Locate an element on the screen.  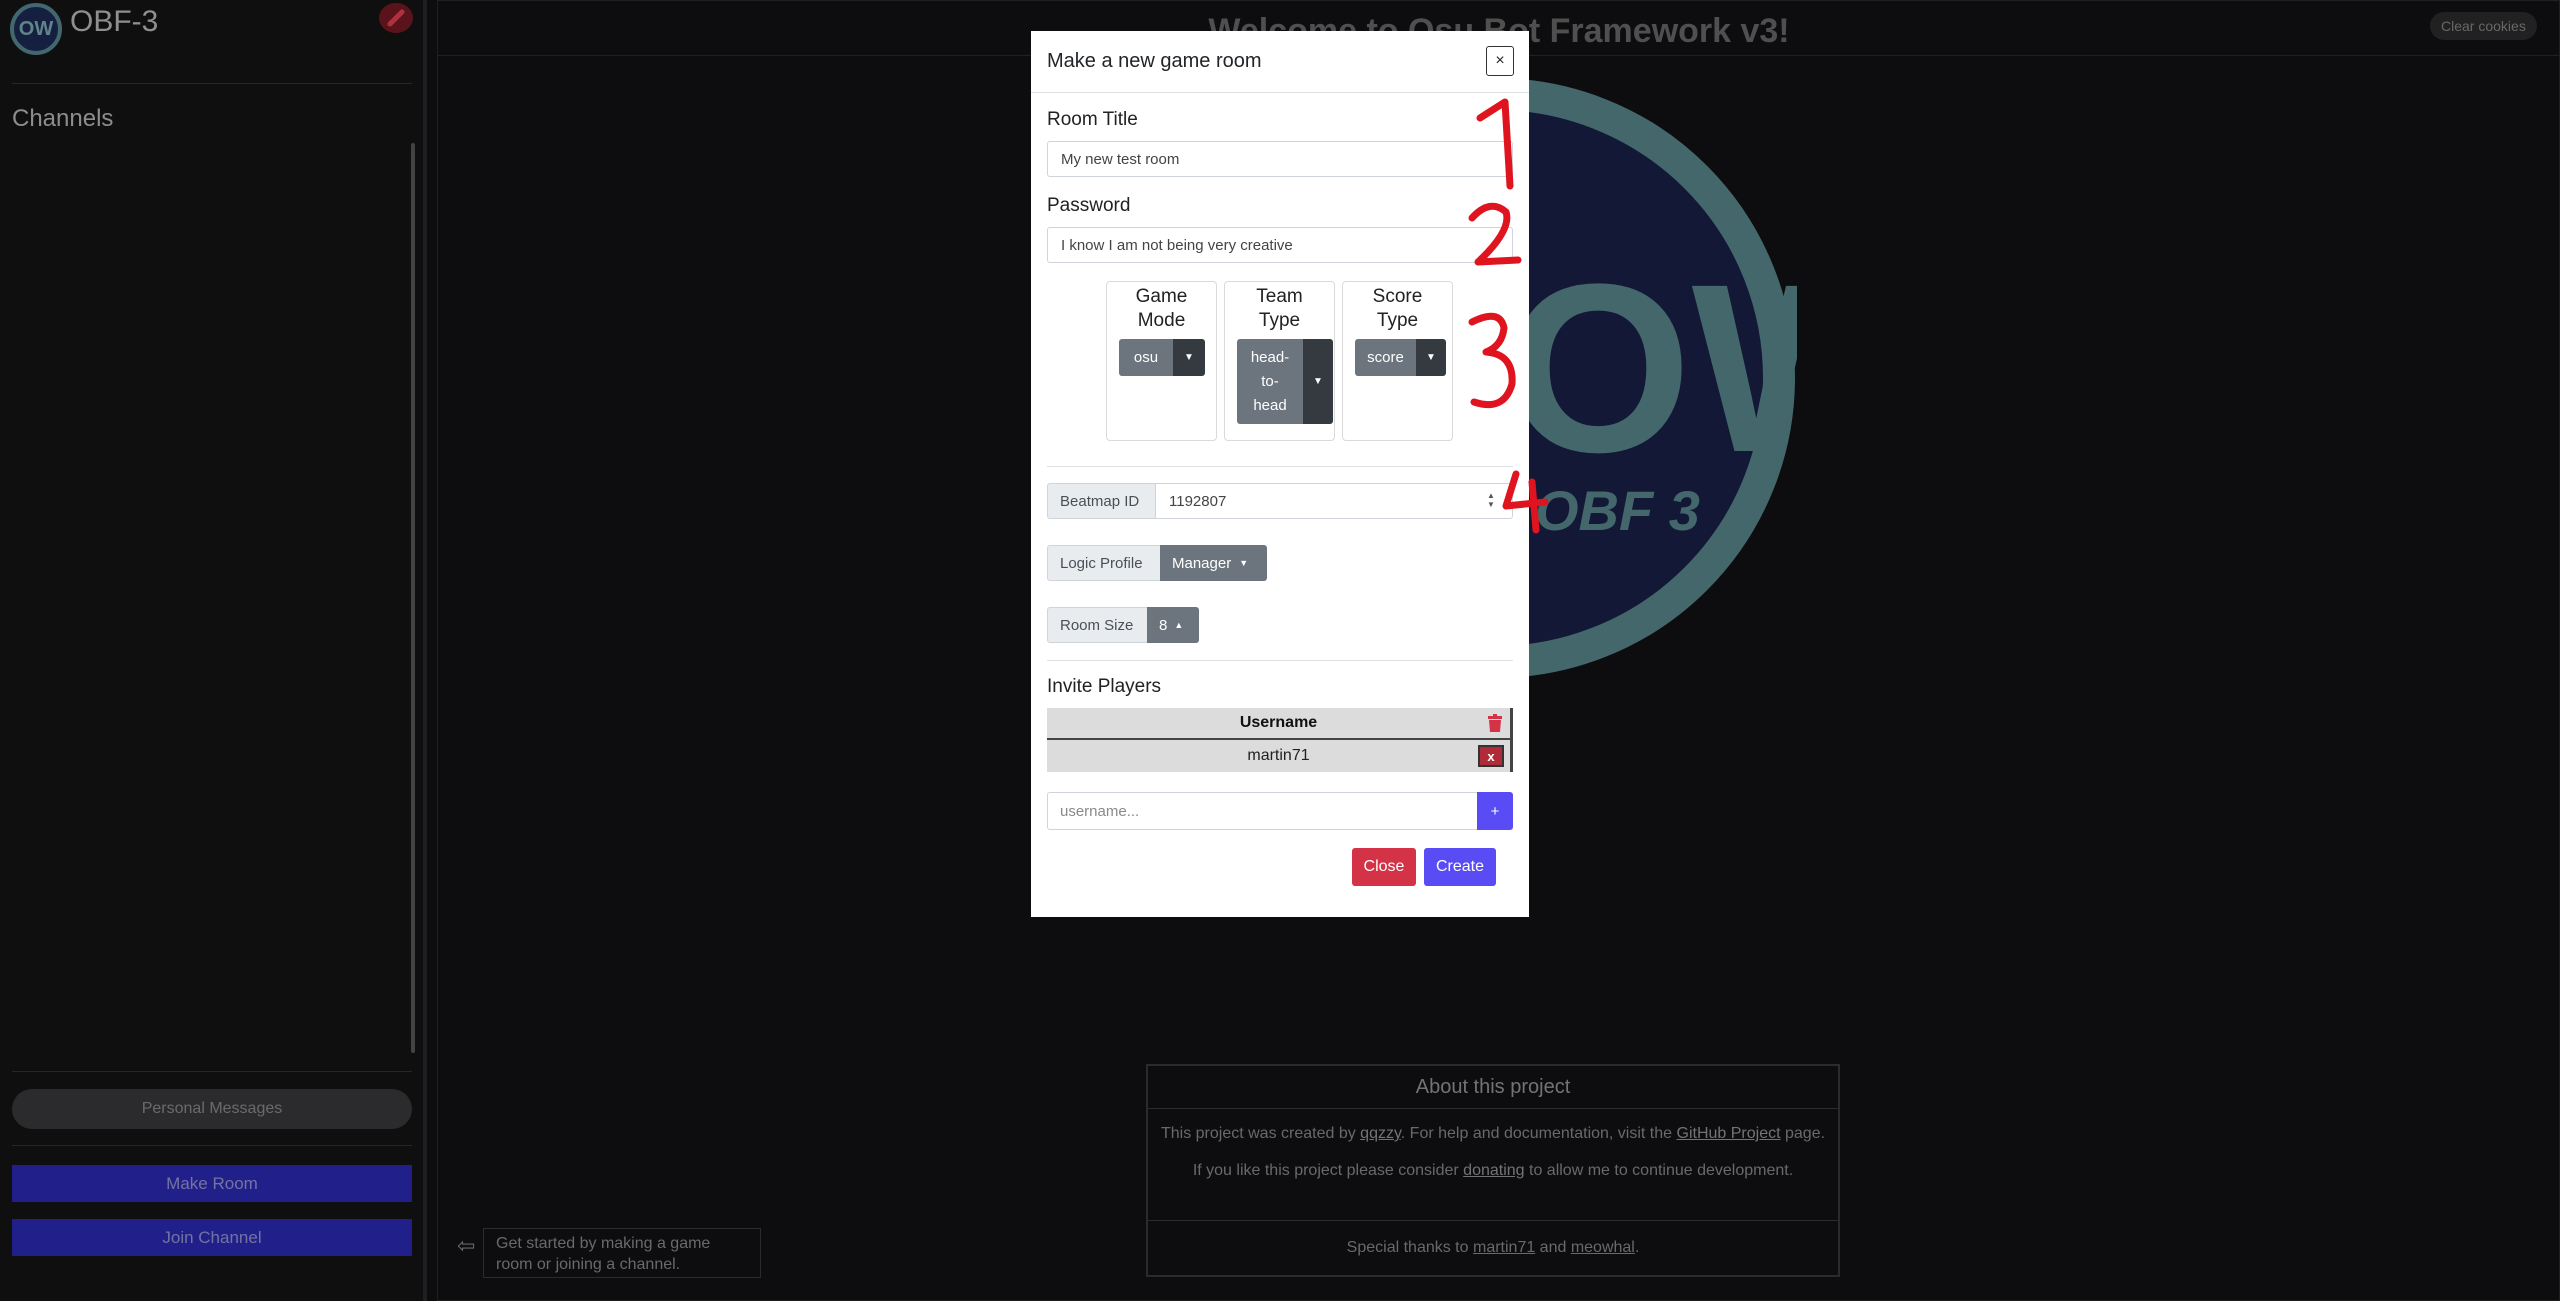
create-button: Create is located at coordinates (1460, 867).